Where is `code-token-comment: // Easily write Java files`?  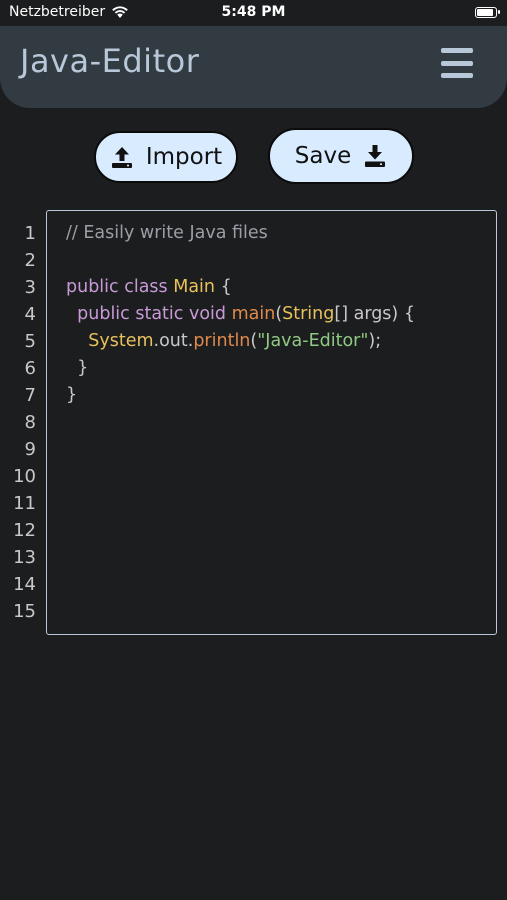
code-token-comment: // Easily write Java files is located at coordinates (167, 233).